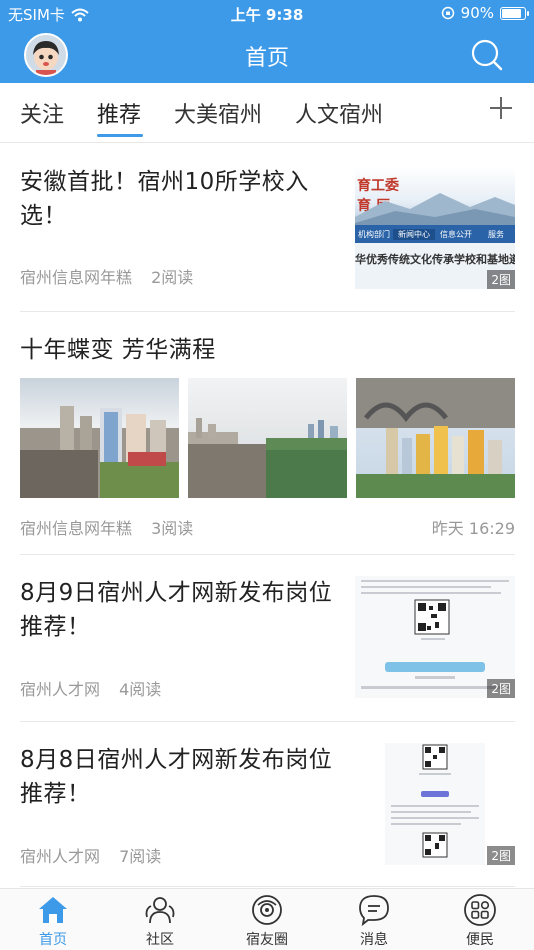  Describe the element at coordinates (164, 199) in the screenshot. I see `news-title: 安徽首批！宿州10所学校入选！` at that location.